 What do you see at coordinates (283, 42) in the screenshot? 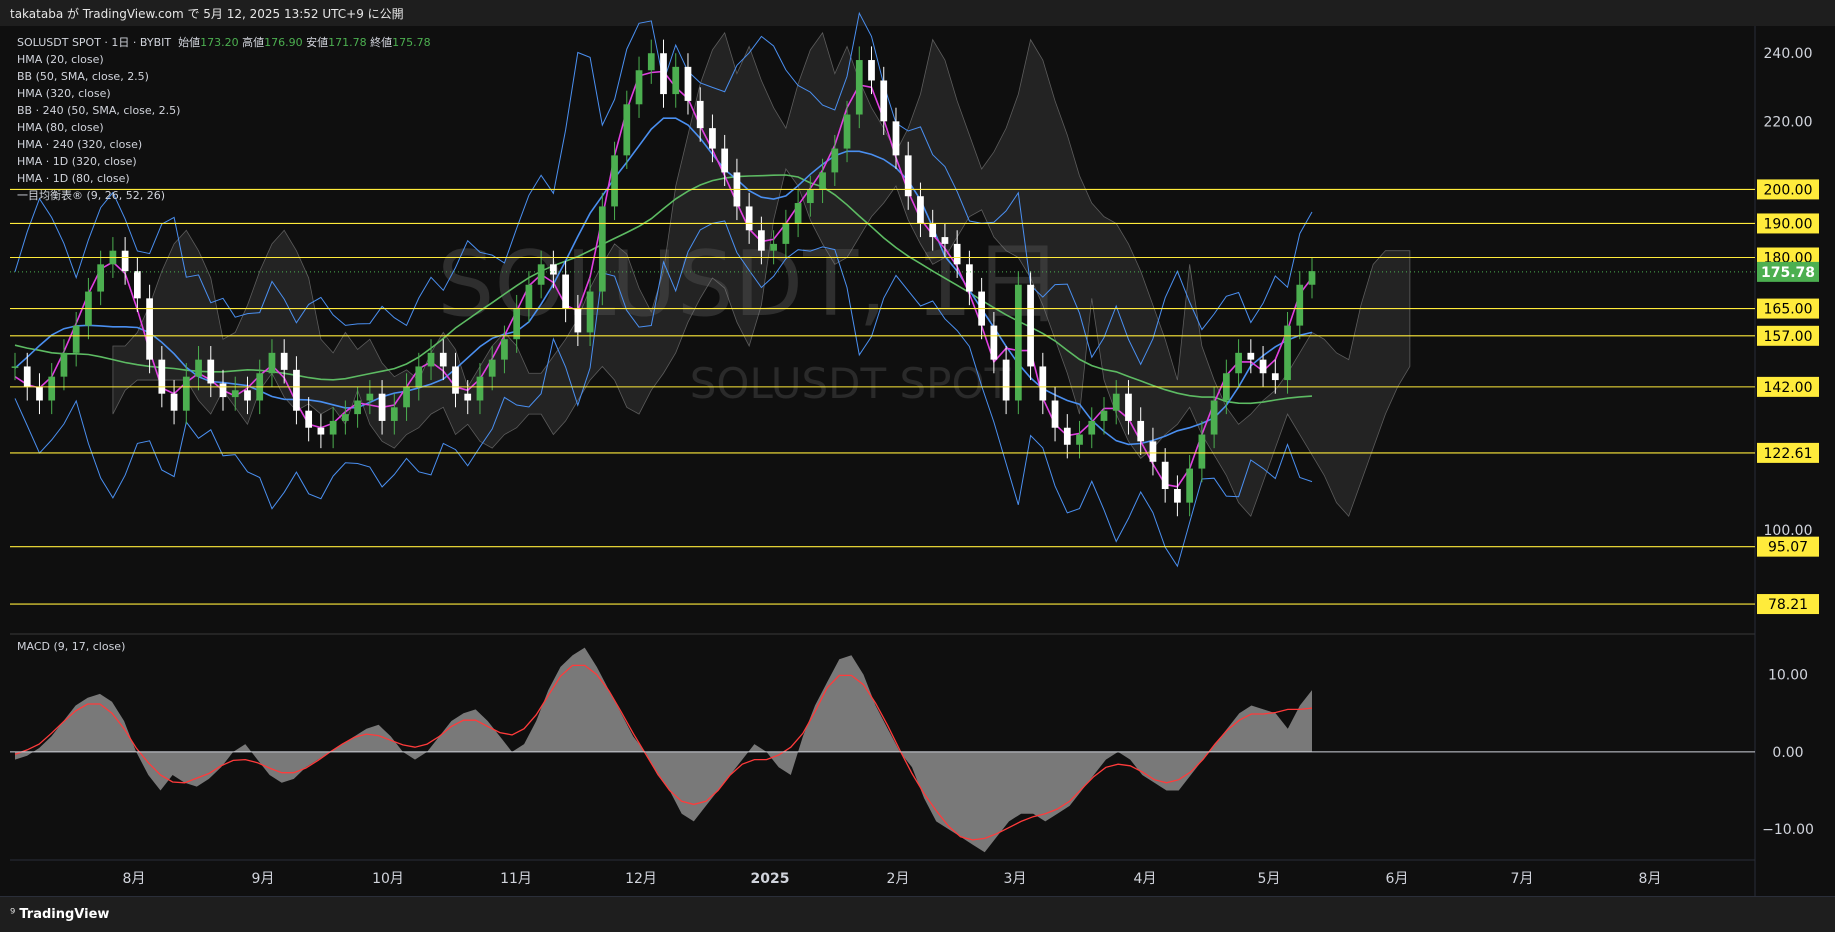
I see `high-value: 176.90` at bounding box center [283, 42].